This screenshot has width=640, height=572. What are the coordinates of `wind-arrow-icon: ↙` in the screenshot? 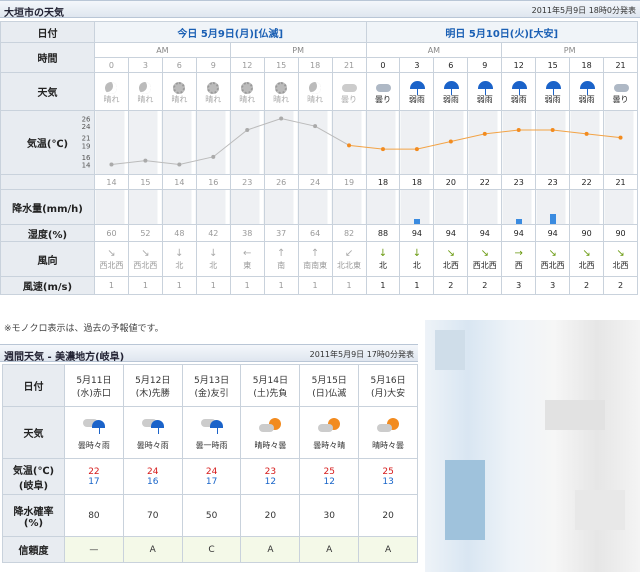 It's located at (349, 253).